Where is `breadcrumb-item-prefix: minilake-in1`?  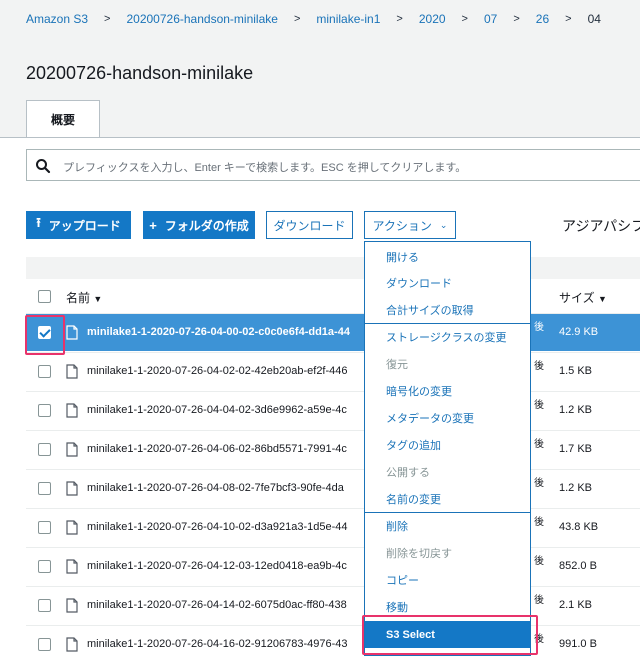
breadcrumb-item-prefix: minilake-in1 is located at coordinates (348, 19).